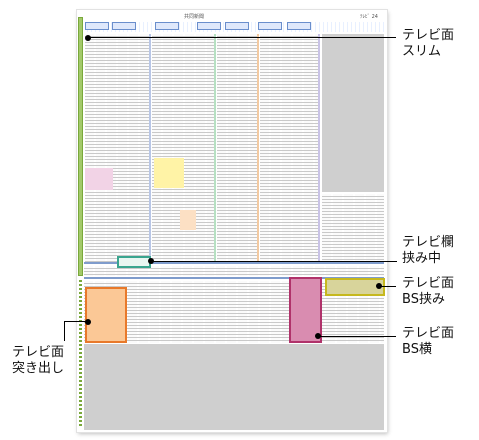 This screenshot has height=440, width=479. Describe the element at coordinates (38, 360) in the screenshot. I see `callout-label-tsukidashi: テレビ面 突き出し` at that location.